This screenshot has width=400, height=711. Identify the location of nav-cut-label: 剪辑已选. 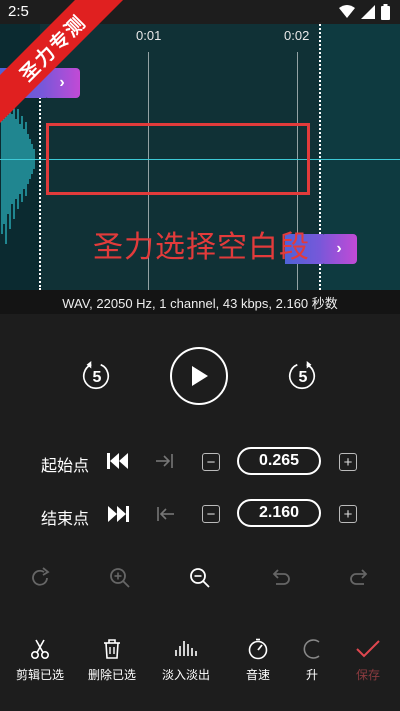
(39, 675).